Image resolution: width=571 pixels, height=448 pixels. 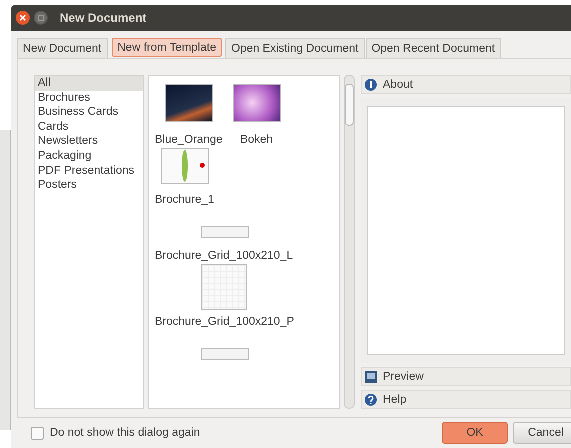 I want to click on category-item: Business Cards, so click(x=89, y=112).